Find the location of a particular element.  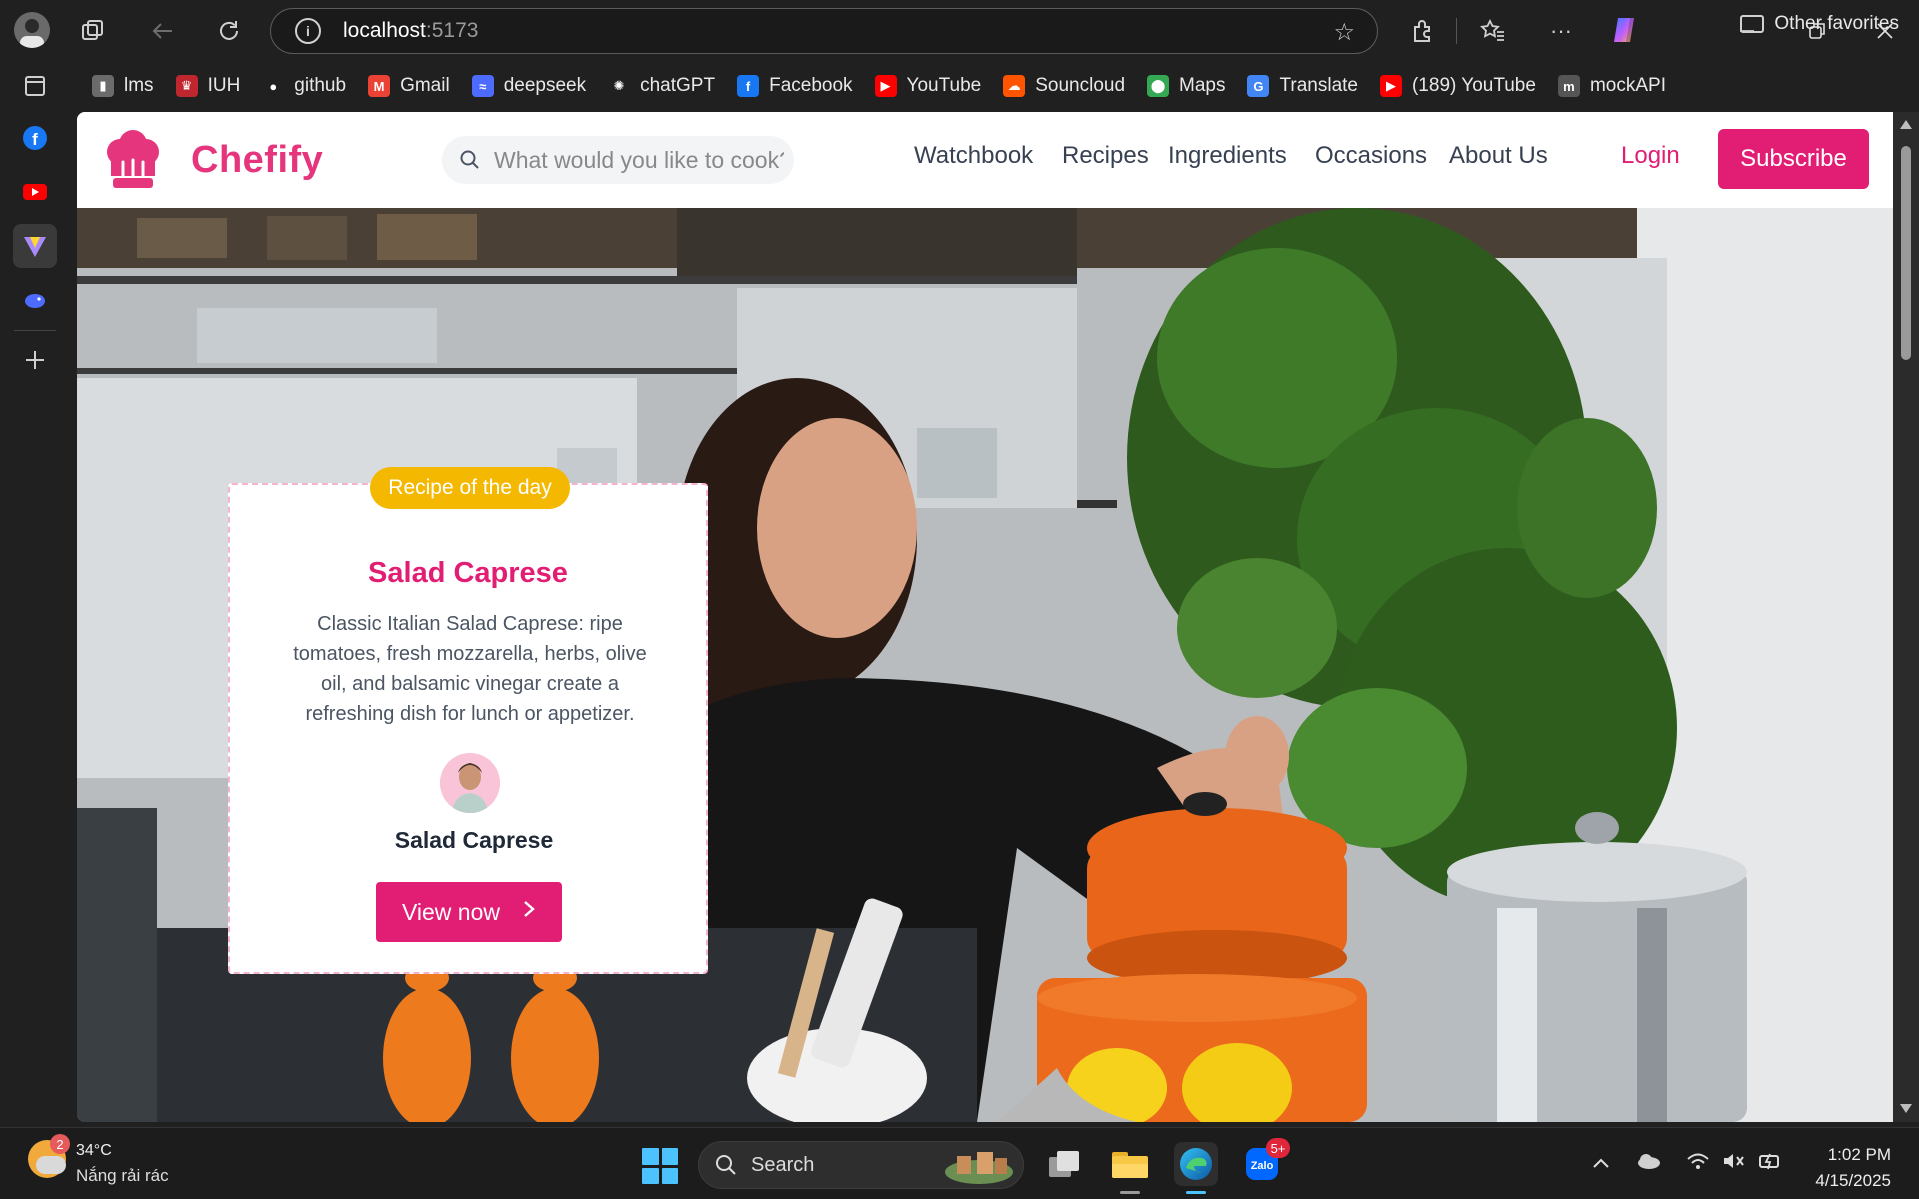

subscribe-button: Subscribe is located at coordinates (1793, 159).